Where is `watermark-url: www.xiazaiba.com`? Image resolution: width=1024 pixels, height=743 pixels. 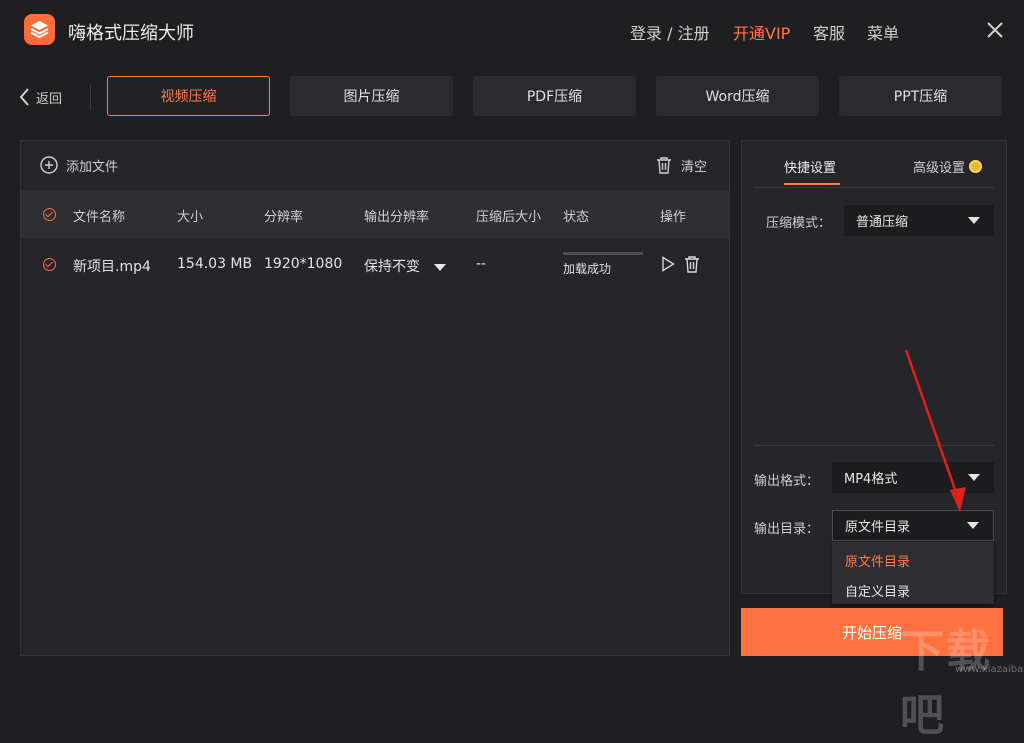 watermark-url: www.xiazaiba.com is located at coordinates (989, 669).